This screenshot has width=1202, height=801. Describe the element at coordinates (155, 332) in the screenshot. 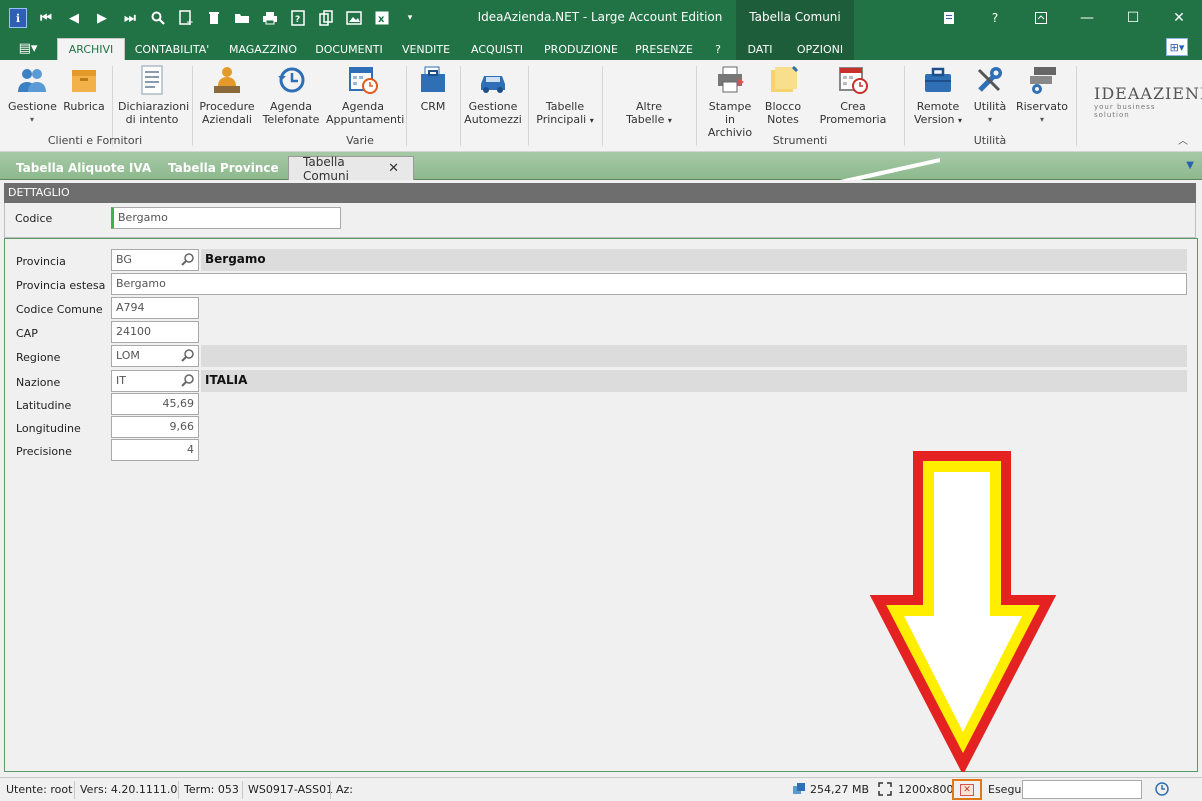

I see `cap-field: 24100` at that location.